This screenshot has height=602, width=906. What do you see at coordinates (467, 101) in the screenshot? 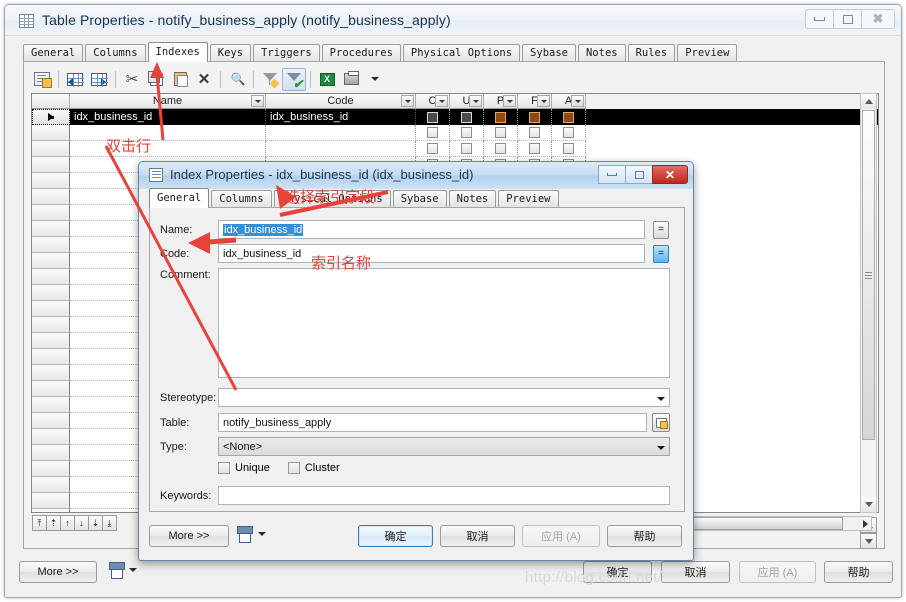
I see `grid-column-header-u: U` at bounding box center [467, 101].